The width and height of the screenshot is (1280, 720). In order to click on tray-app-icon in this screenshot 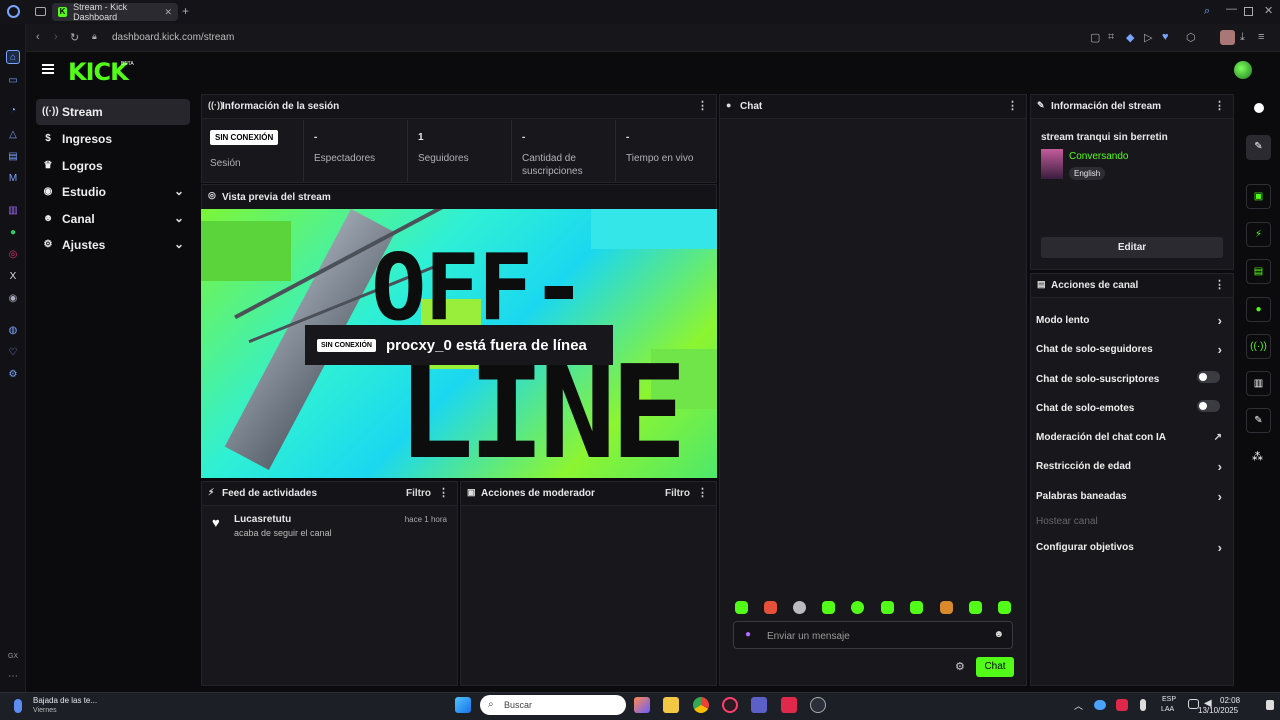, I will do `click(1122, 705)`.